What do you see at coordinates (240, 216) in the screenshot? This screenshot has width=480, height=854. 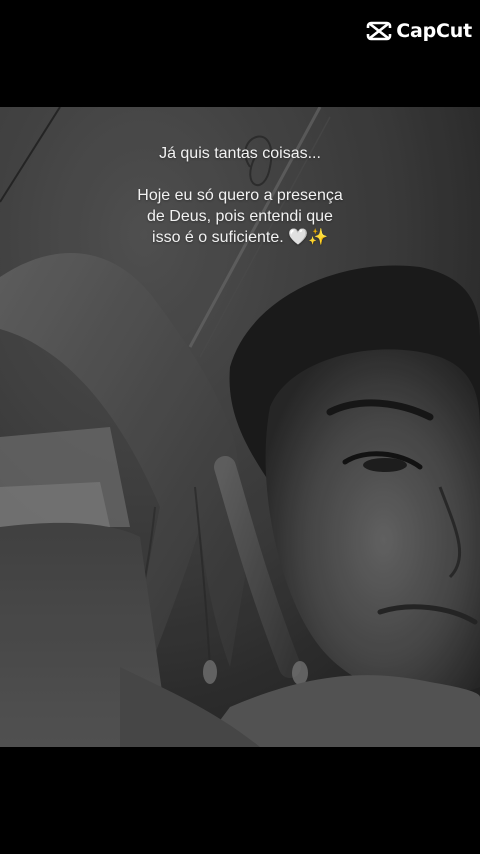 I see `caption-line-3: de Deus, pois entendi que` at bounding box center [240, 216].